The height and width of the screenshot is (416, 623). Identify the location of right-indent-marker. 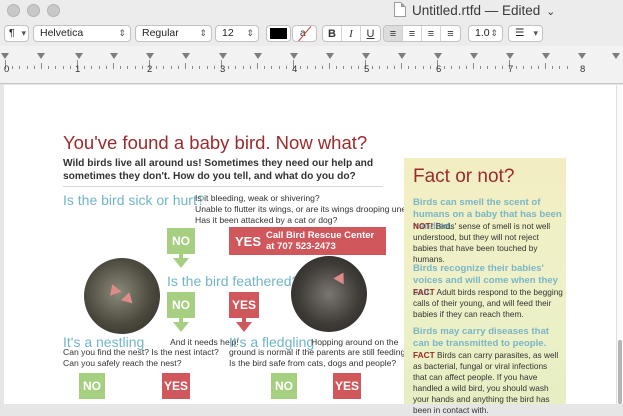
(616, 56).